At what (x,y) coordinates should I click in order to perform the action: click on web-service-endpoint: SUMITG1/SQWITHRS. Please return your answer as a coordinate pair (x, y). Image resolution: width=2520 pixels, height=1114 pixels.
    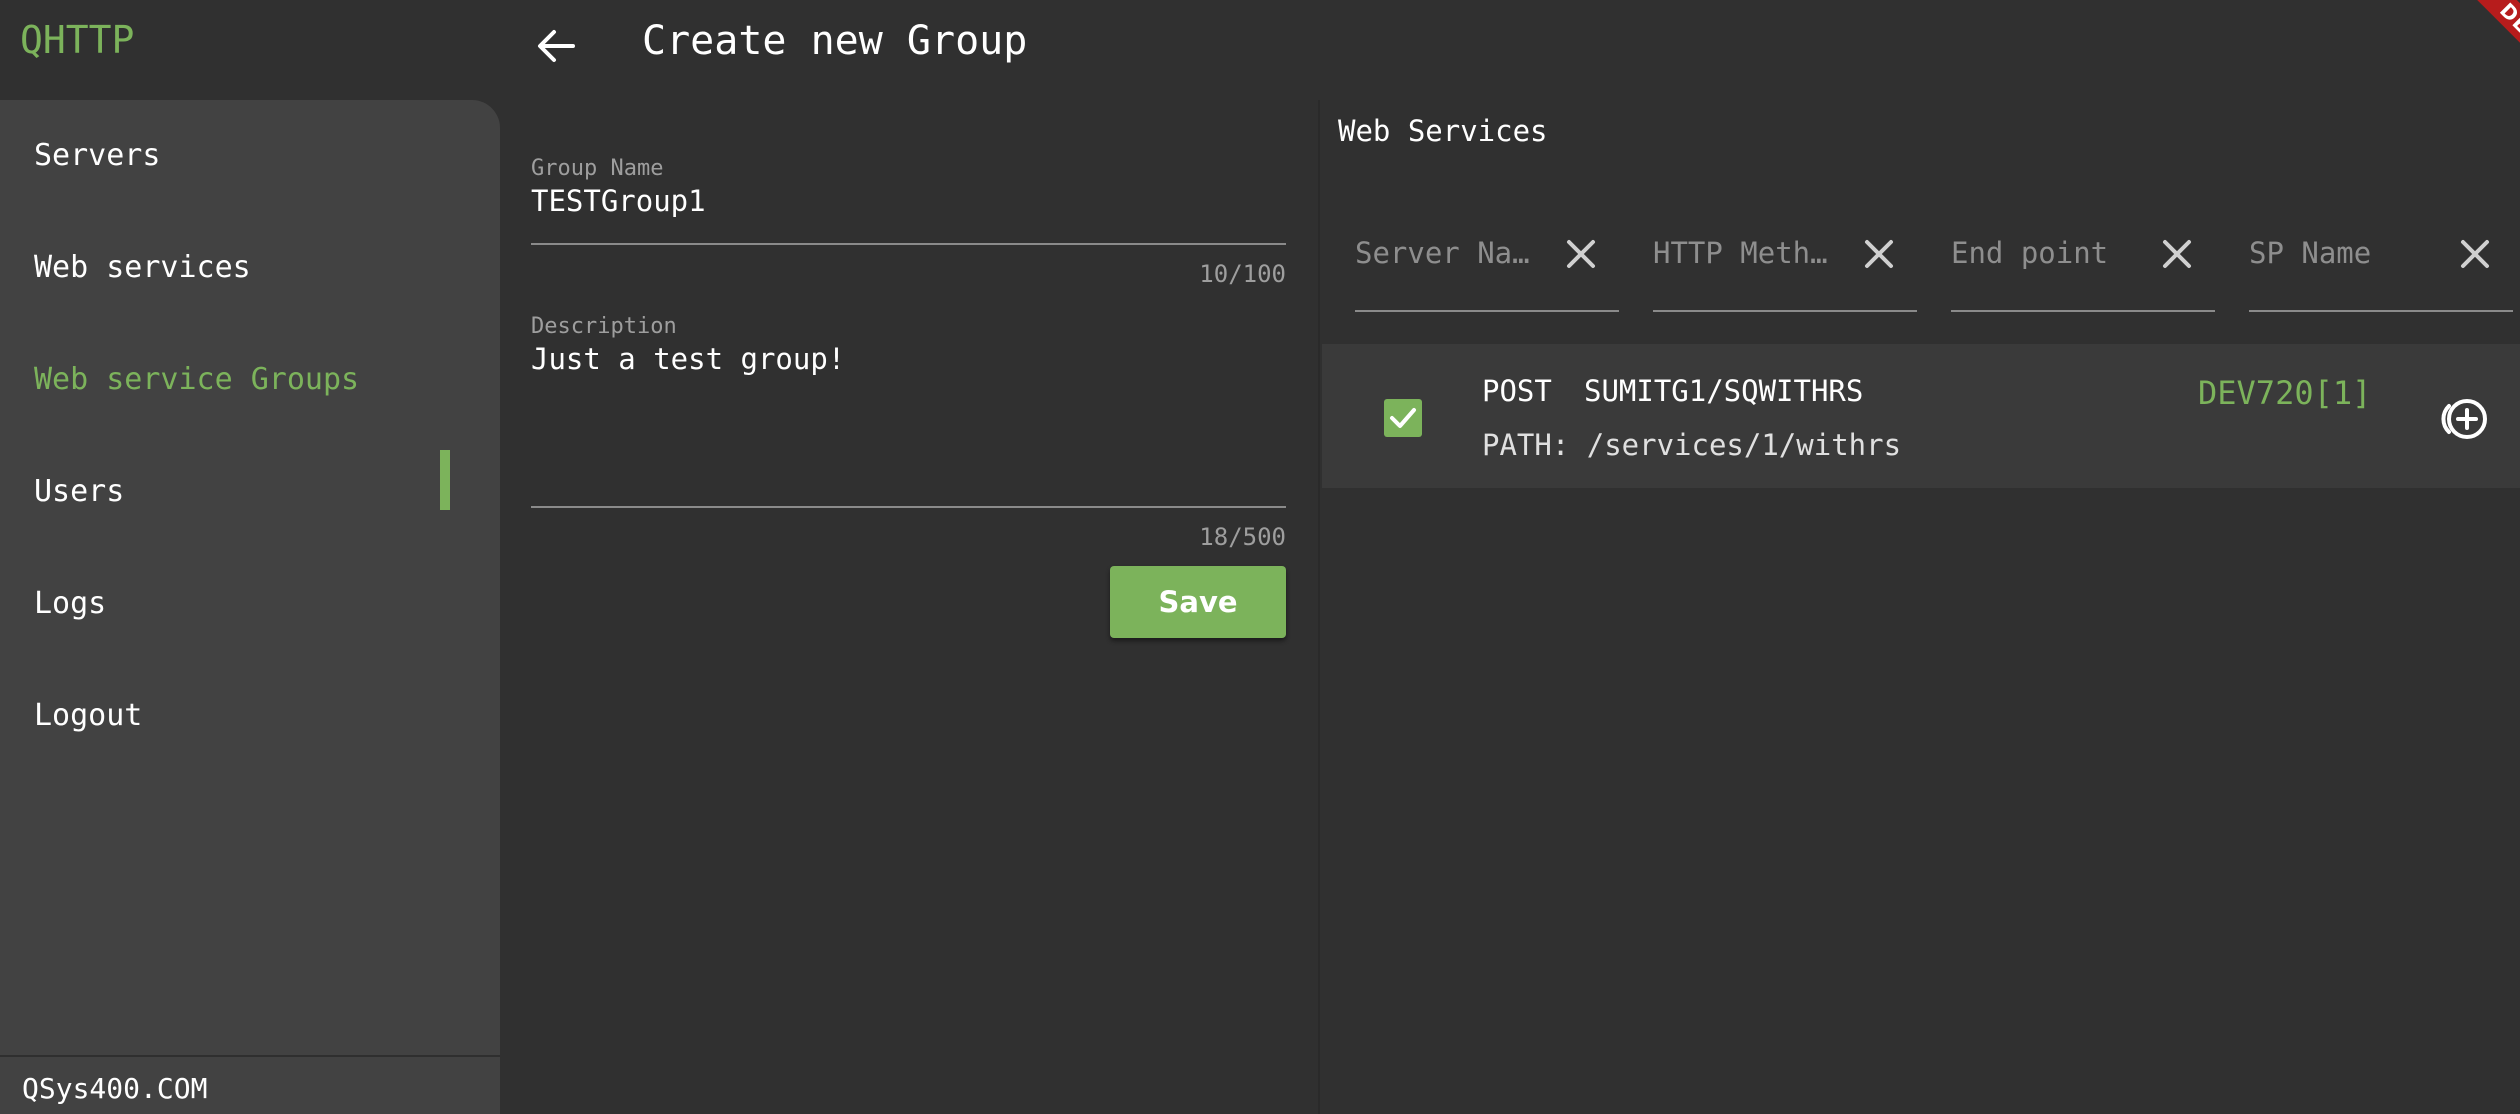
    Looking at the image, I should click on (1724, 391).